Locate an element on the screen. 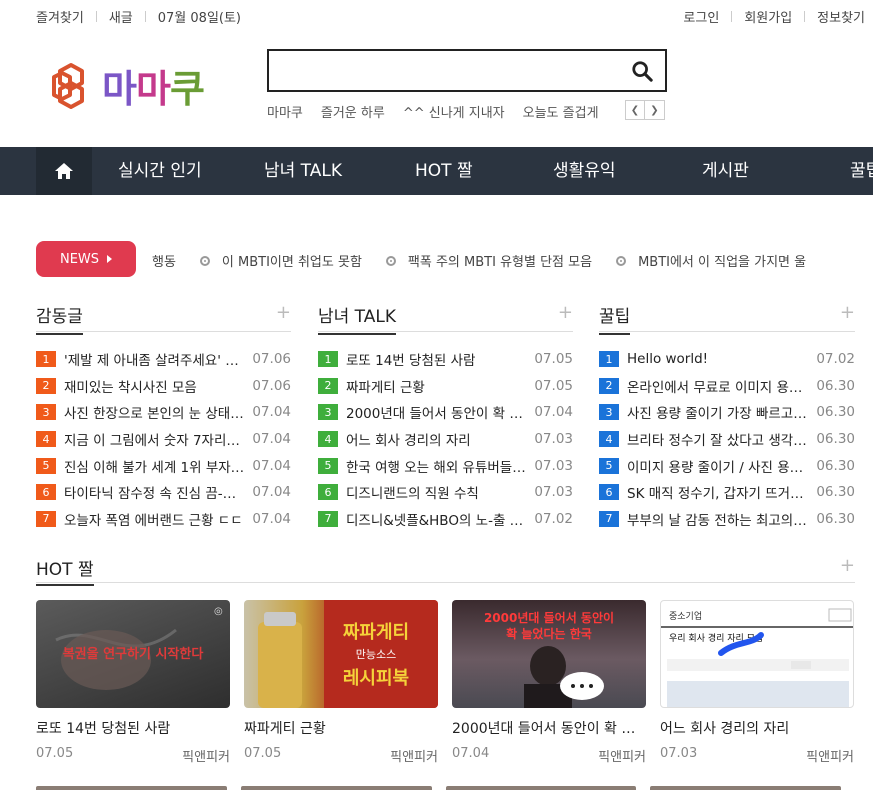 This screenshot has width=873, height=790. search-icon is located at coordinates (642, 71).